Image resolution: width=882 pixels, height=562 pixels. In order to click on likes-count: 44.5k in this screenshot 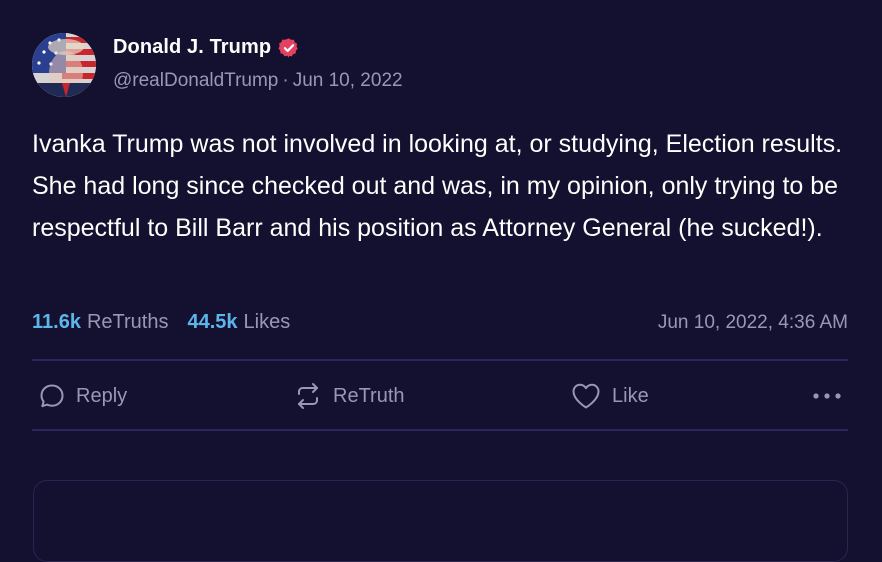, I will do `click(212, 322)`.